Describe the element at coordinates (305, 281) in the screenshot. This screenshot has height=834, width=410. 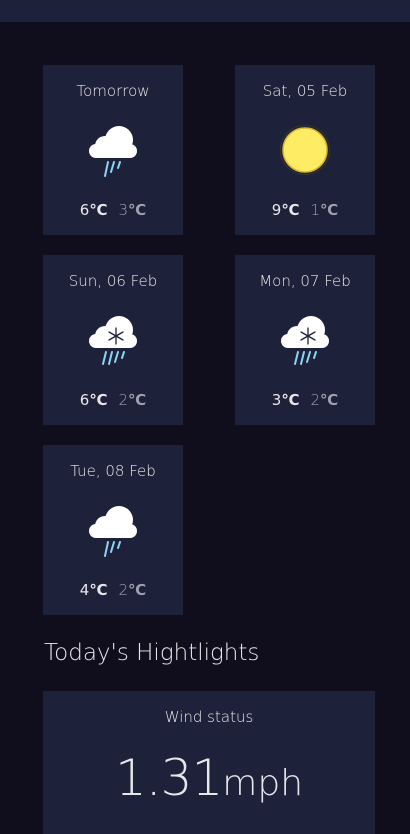
I see `forecast-day-label: Mon, 07 Feb` at that location.